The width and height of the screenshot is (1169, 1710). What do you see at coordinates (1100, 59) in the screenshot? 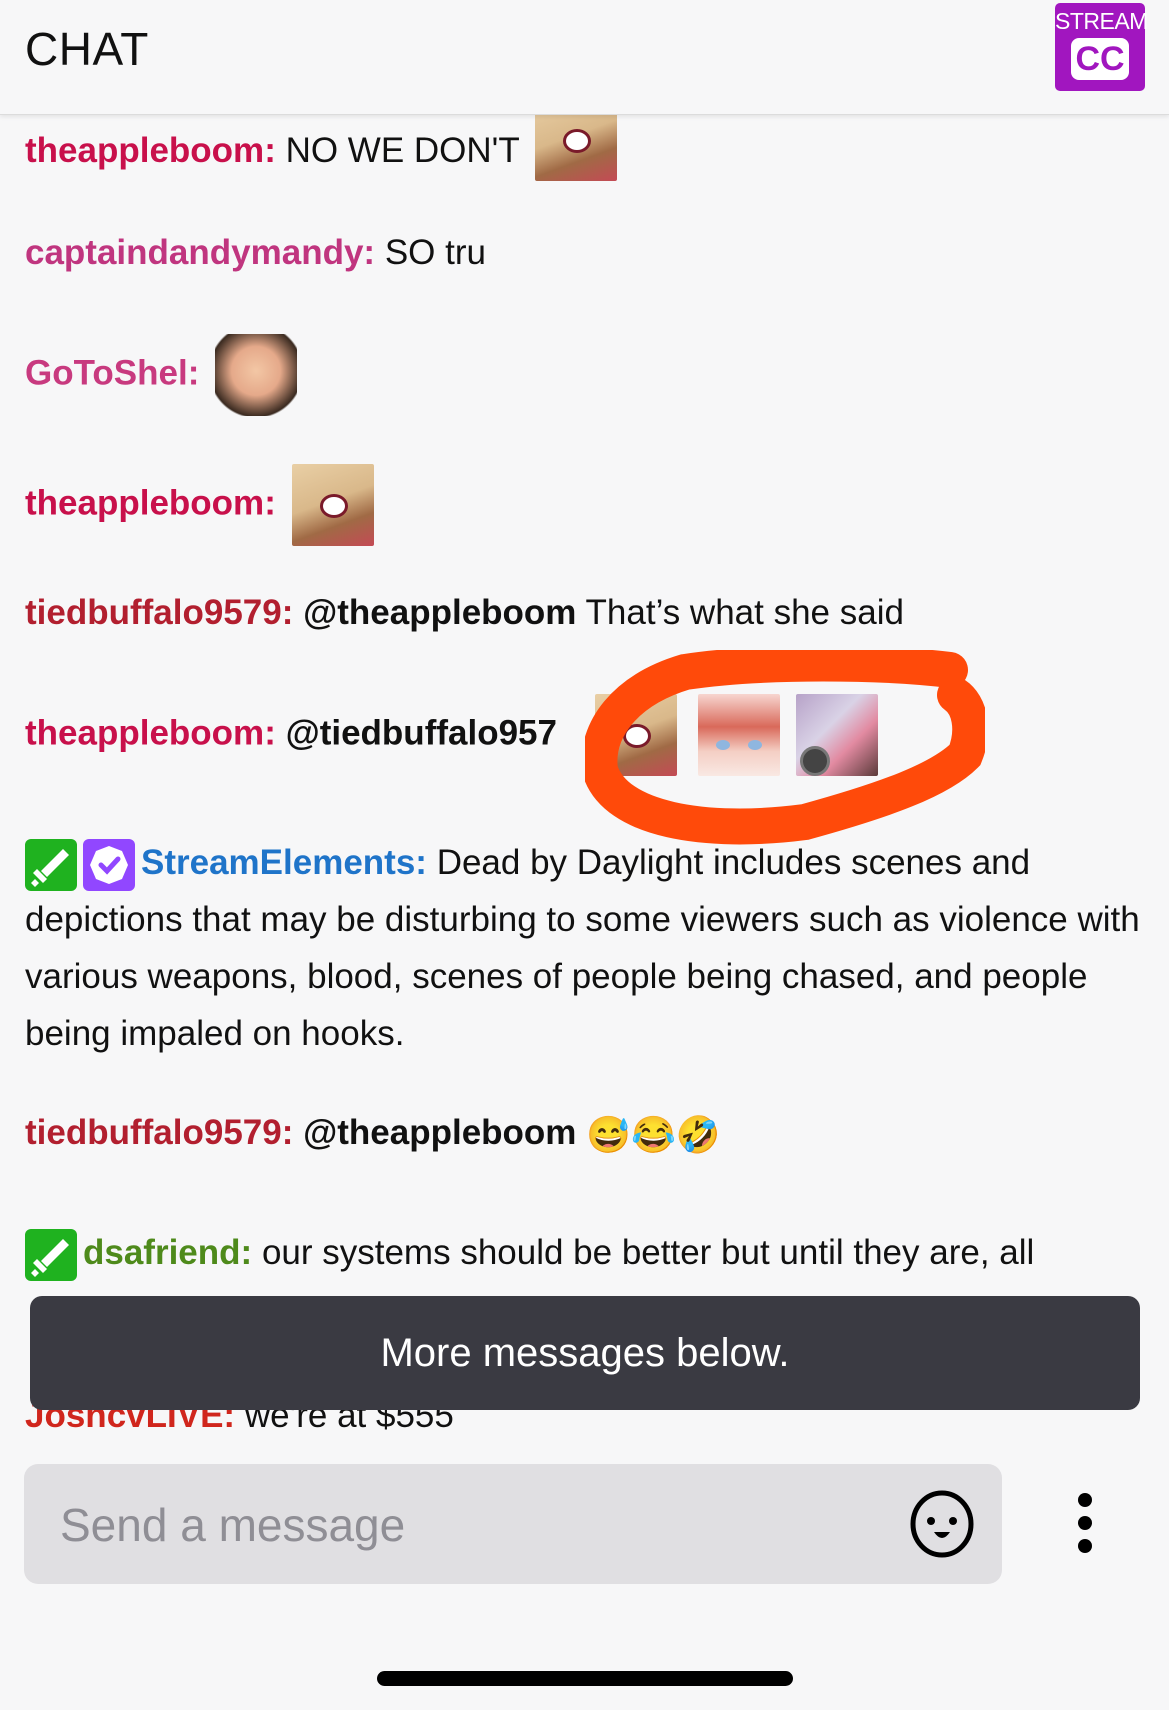
I see `closed-captions-icon: CC` at bounding box center [1100, 59].